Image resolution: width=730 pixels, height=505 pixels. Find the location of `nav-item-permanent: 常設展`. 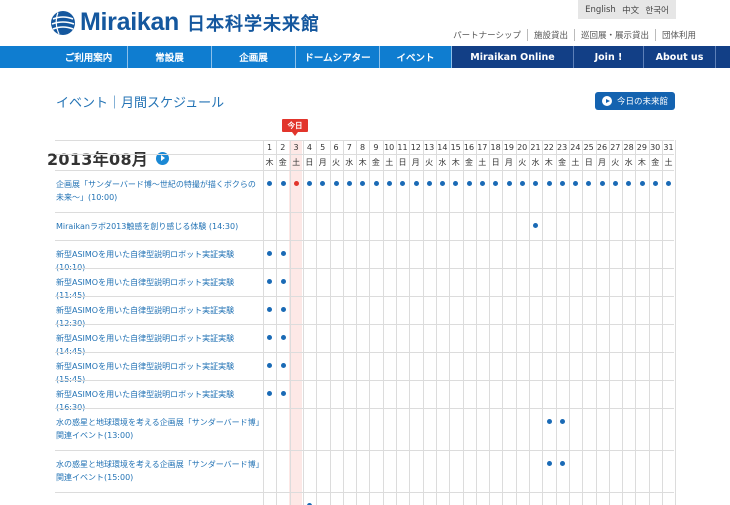

nav-item-permanent: 常設展 is located at coordinates (170, 57).